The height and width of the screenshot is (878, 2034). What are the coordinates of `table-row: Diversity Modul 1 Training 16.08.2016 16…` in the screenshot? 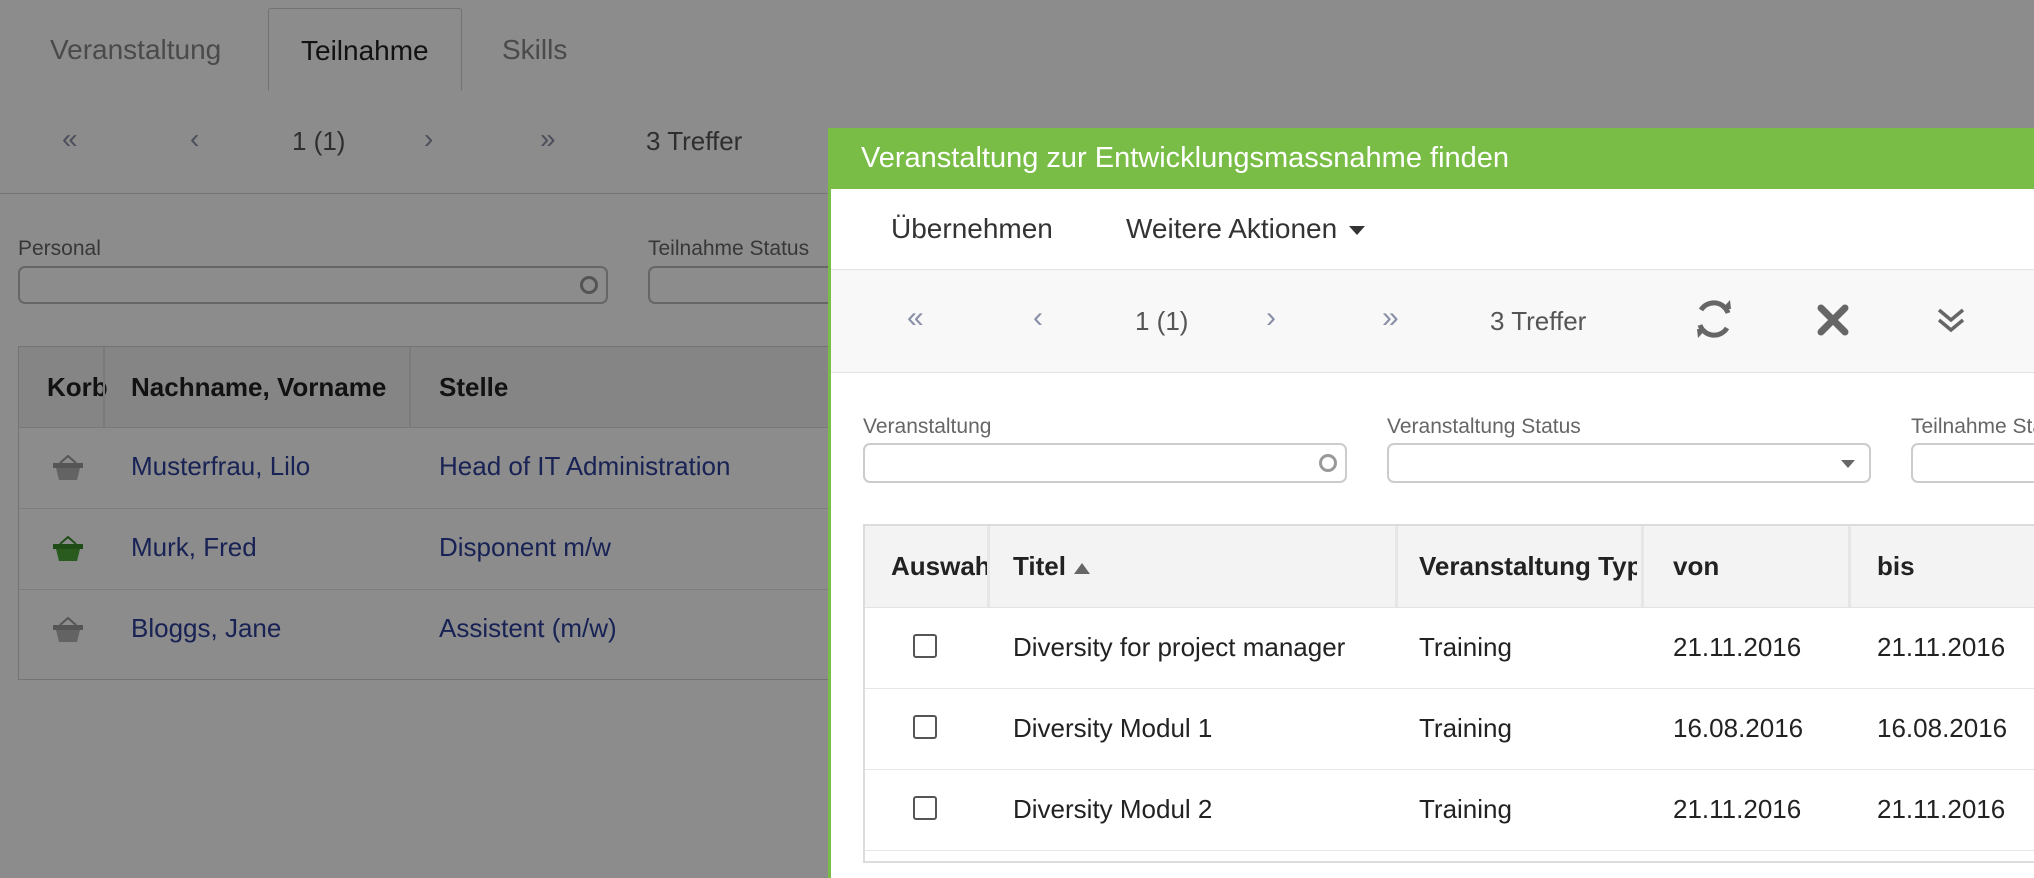 It's located at (1449, 729).